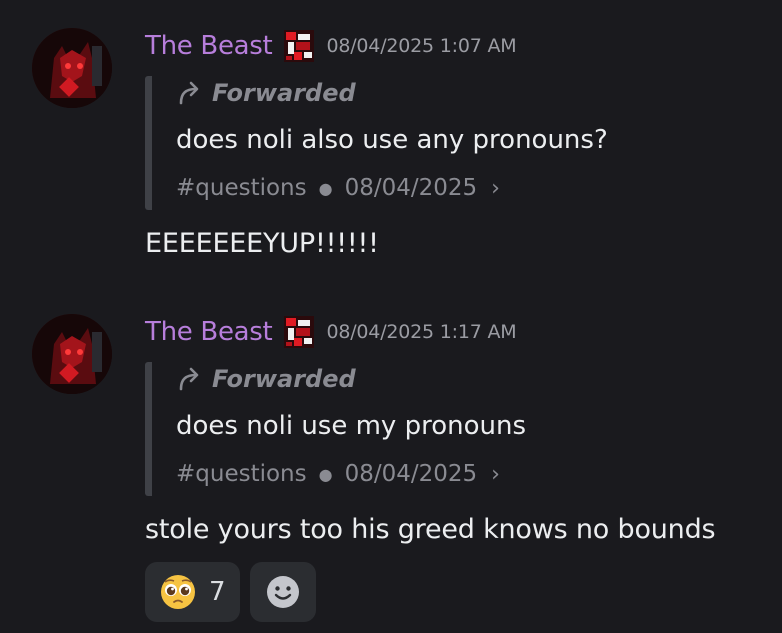  Describe the element at coordinates (351, 426) in the screenshot. I see `quoted-text: does noli use my pronouns` at that location.